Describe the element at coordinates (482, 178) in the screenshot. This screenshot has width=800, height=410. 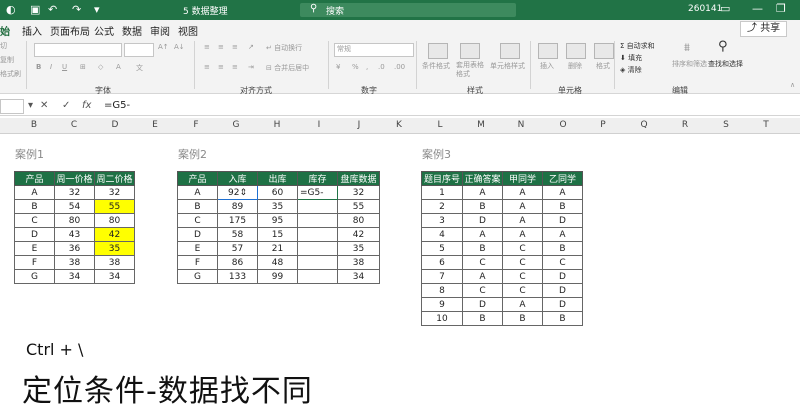
I see `table-header-cell: 正确答案` at that location.